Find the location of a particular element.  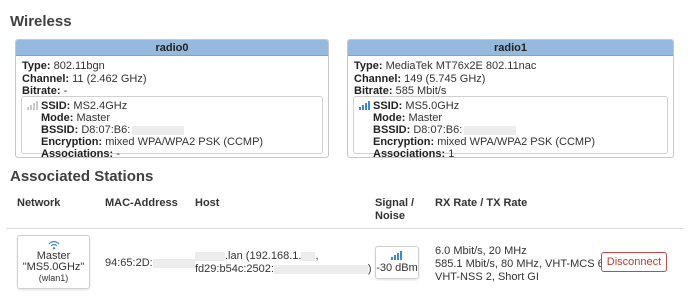

stations-title: Associated Stations is located at coordinates (82, 176).